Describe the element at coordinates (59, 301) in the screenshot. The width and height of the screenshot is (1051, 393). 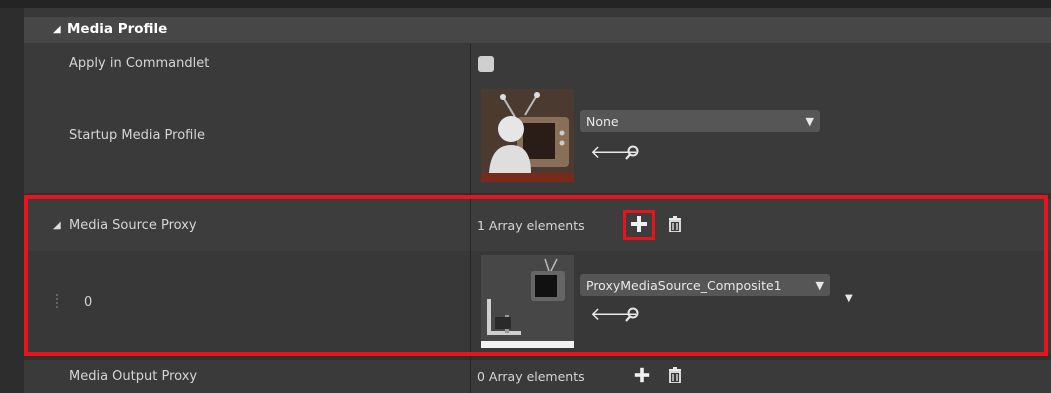
I see `drag-handle-icon` at that location.